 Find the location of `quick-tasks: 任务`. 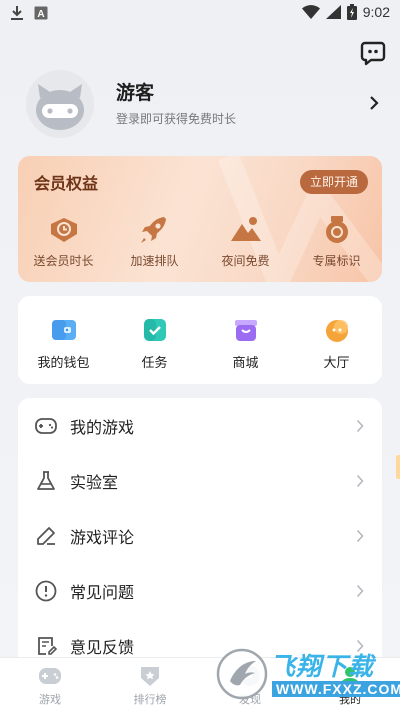

quick-tasks: 任务 is located at coordinates (154, 340).